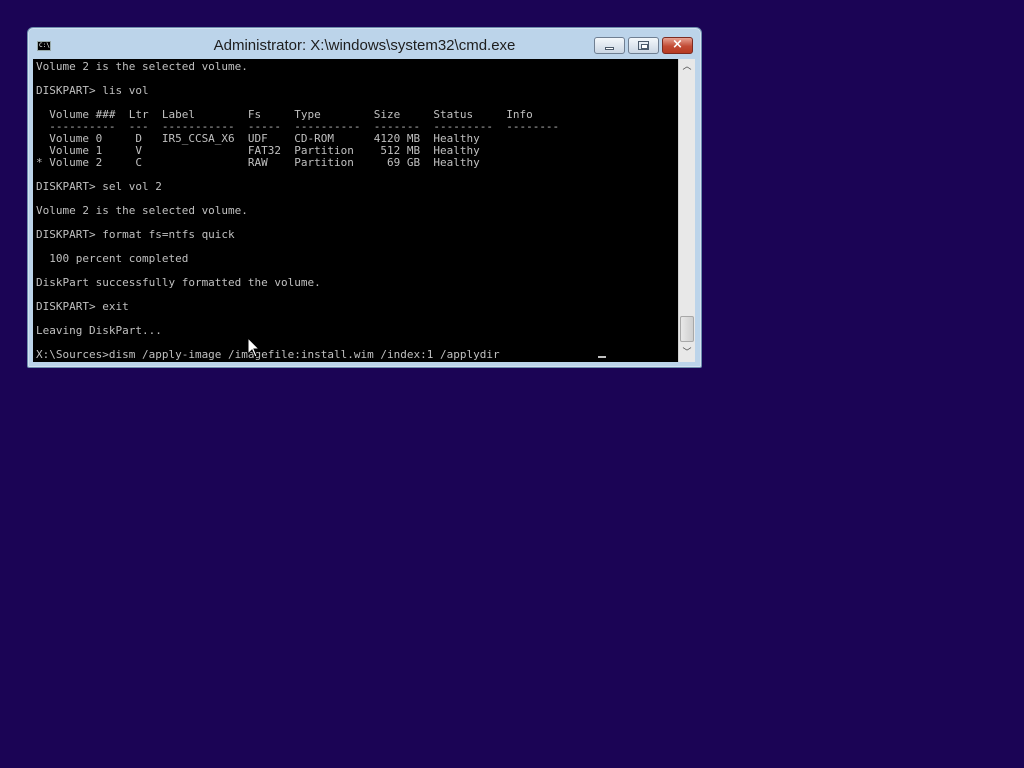 The width and height of the screenshot is (1024, 768). What do you see at coordinates (687, 329) in the screenshot?
I see `scroll-thumb` at bounding box center [687, 329].